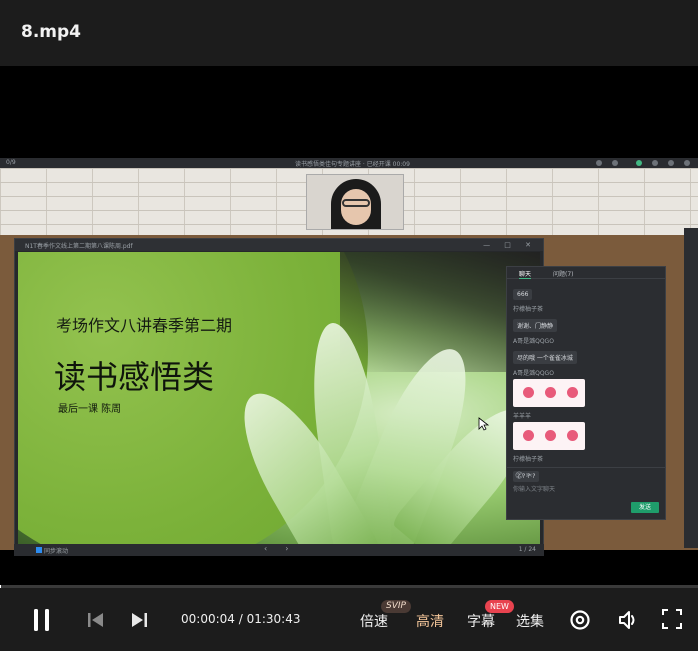  I want to click on page-indicator: 1 / 24, so click(527, 549).